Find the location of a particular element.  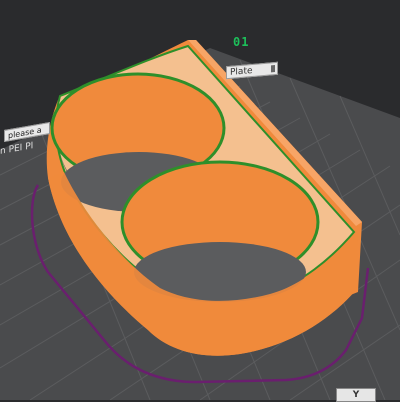

plate-number: 01 is located at coordinates (241, 42).